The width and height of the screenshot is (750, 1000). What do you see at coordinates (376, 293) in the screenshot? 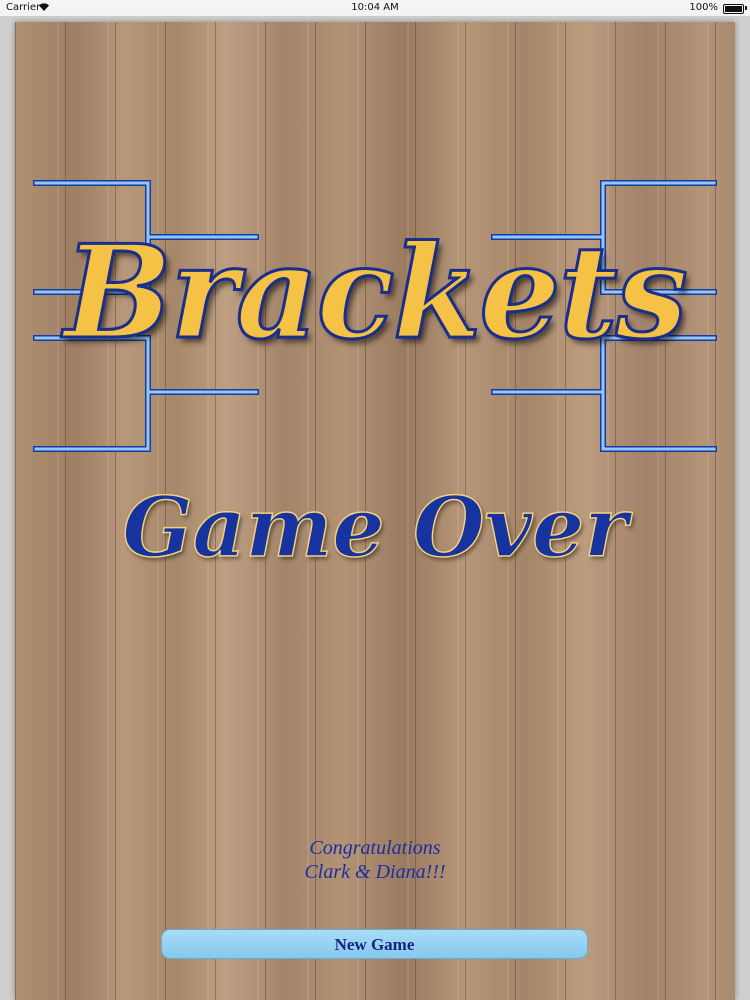
I see `game-title: Brackets` at bounding box center [376, 293].